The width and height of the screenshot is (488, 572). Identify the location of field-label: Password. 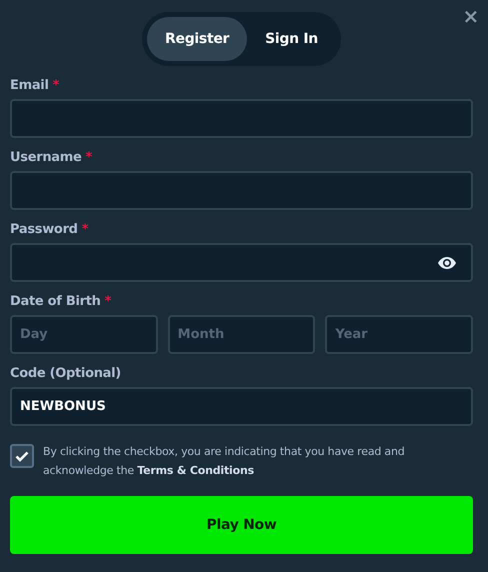
(44, 229).